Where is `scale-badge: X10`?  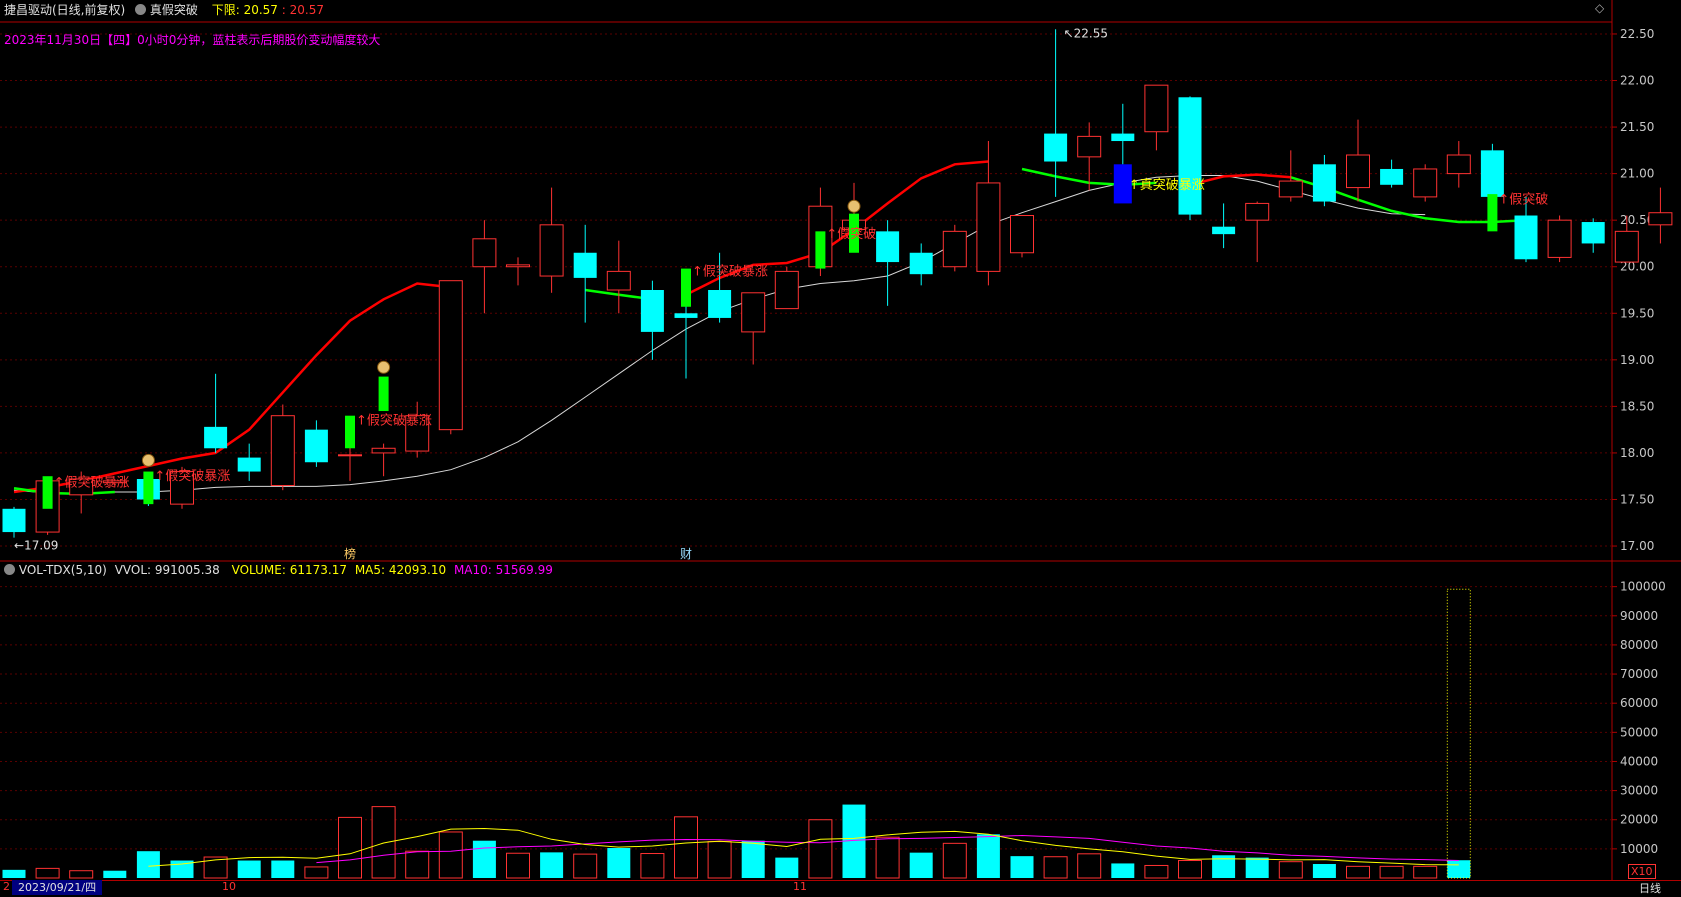 scale-badge: X10 is located at coordinates (1642, 871).